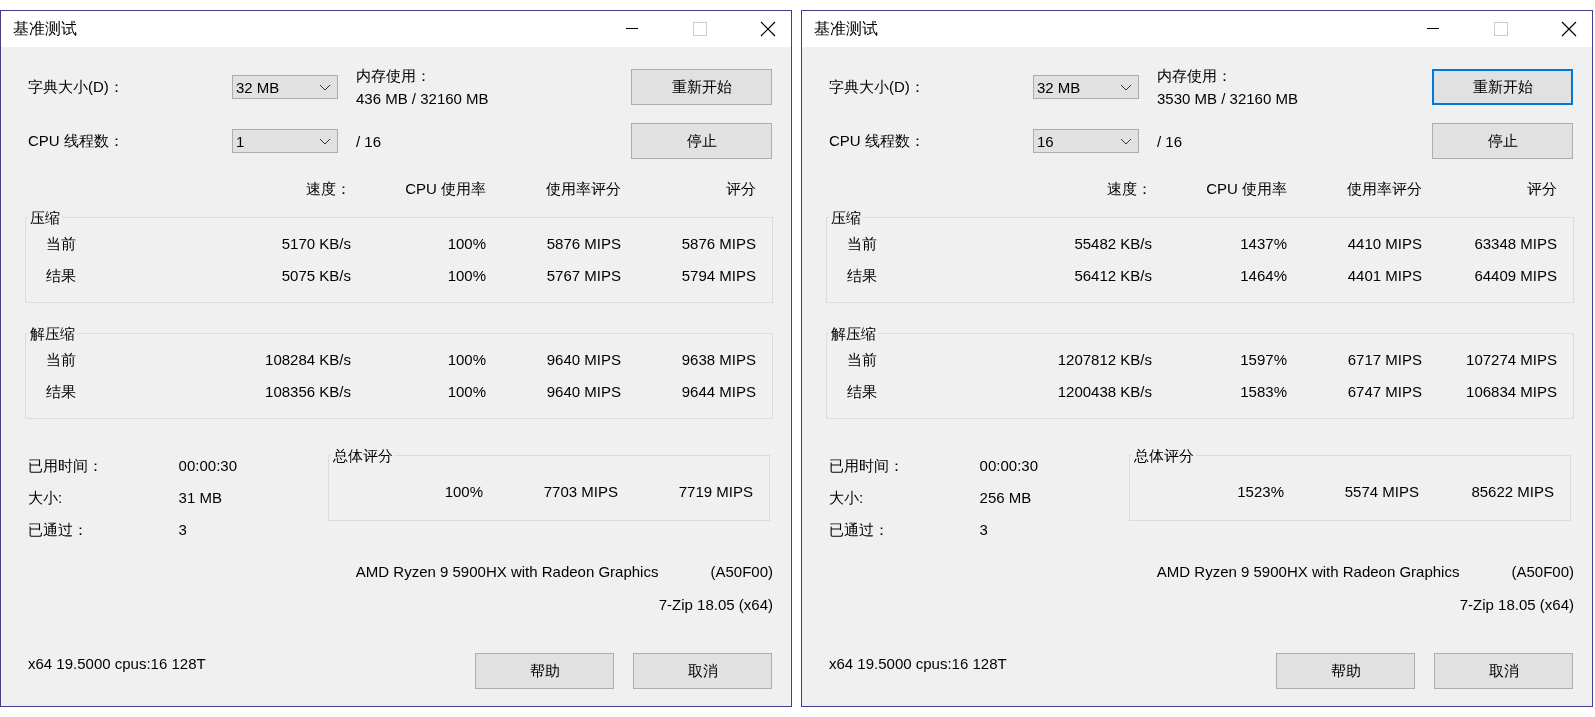 Image resolution: width=1595 pixels, height=717 pixels. Describe the element at coordinates (315, 244) in the screenshot. I see `result-value: 5170 KB/s` at that location.